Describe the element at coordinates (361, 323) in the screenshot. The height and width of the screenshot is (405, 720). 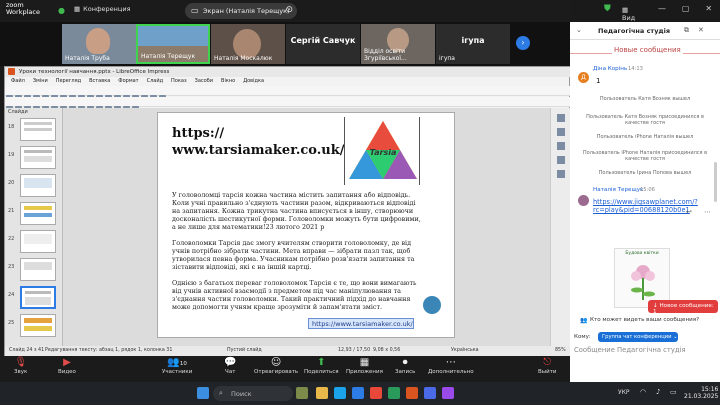
I see `slide-link-textbox: https://www.tarsiamaker.co.uk/` at that location.